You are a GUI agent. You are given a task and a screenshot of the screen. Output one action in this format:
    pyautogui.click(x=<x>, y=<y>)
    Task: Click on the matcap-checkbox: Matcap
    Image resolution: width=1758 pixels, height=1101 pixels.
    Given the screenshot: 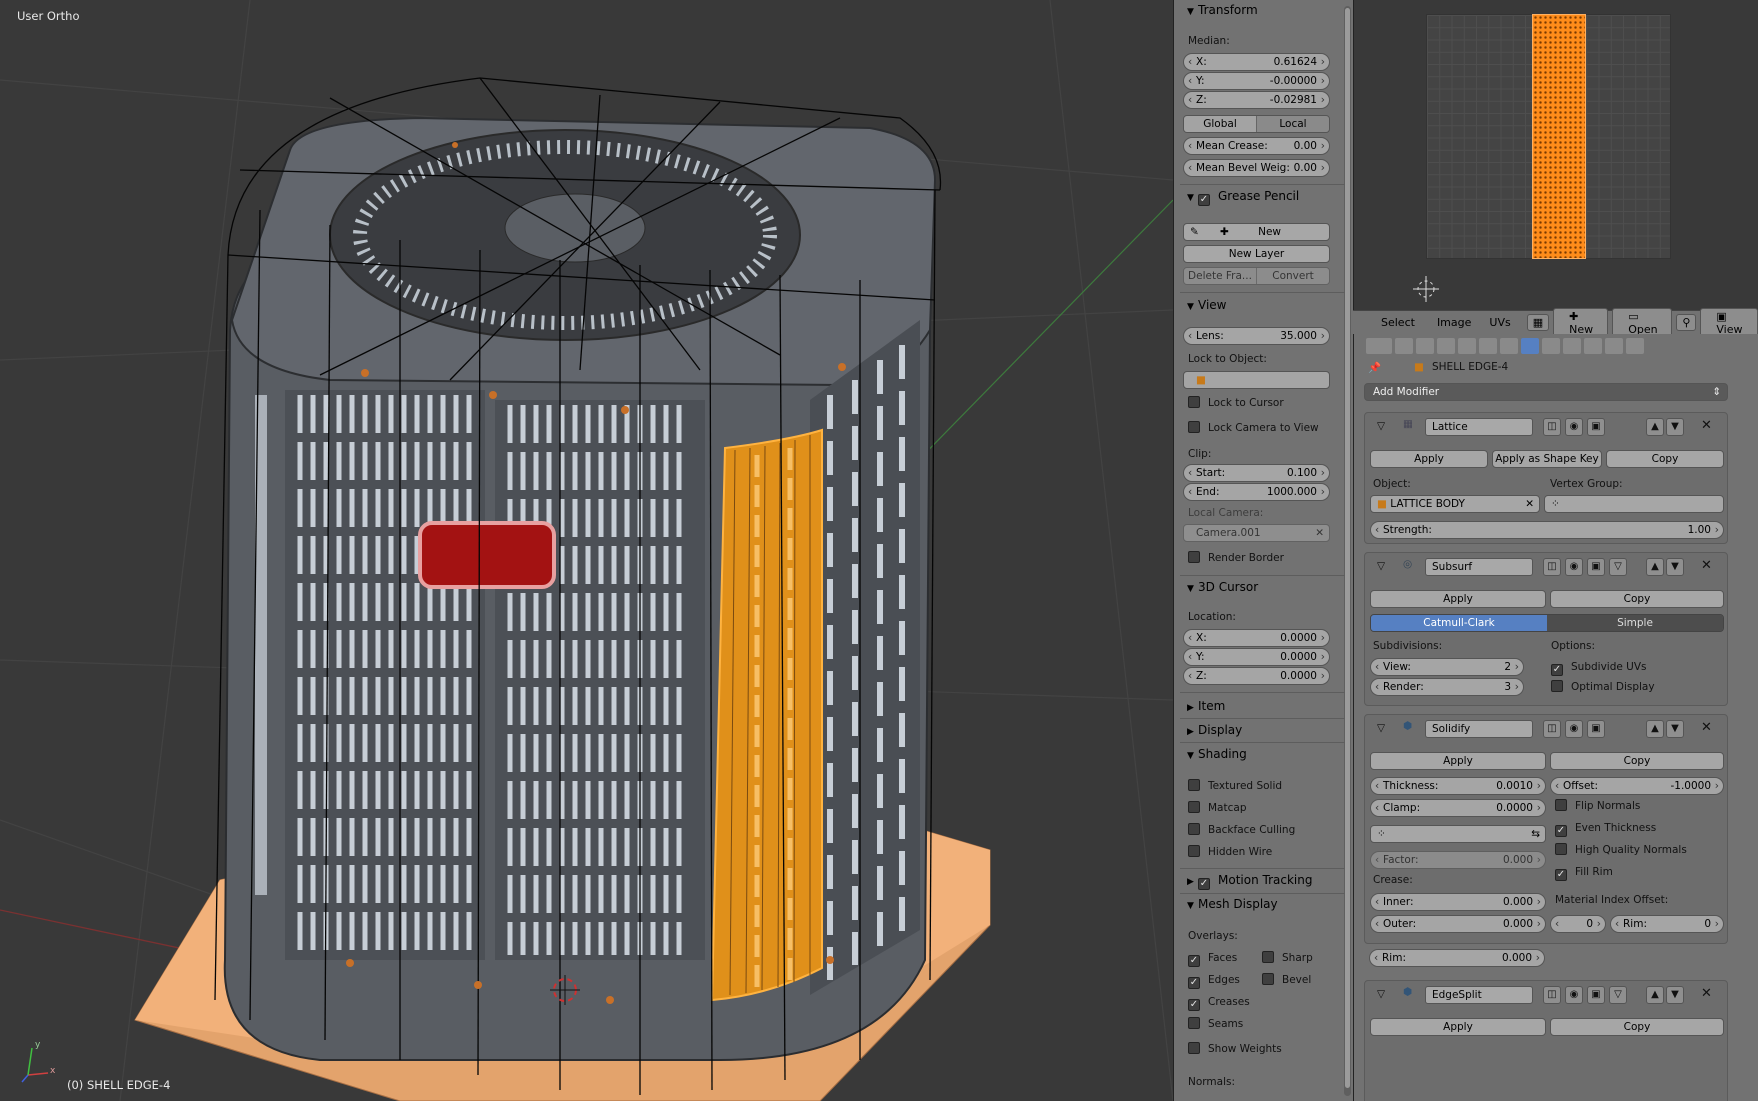 What is the action you would take?
    pyautogui.click(x=1217, y=808)
    